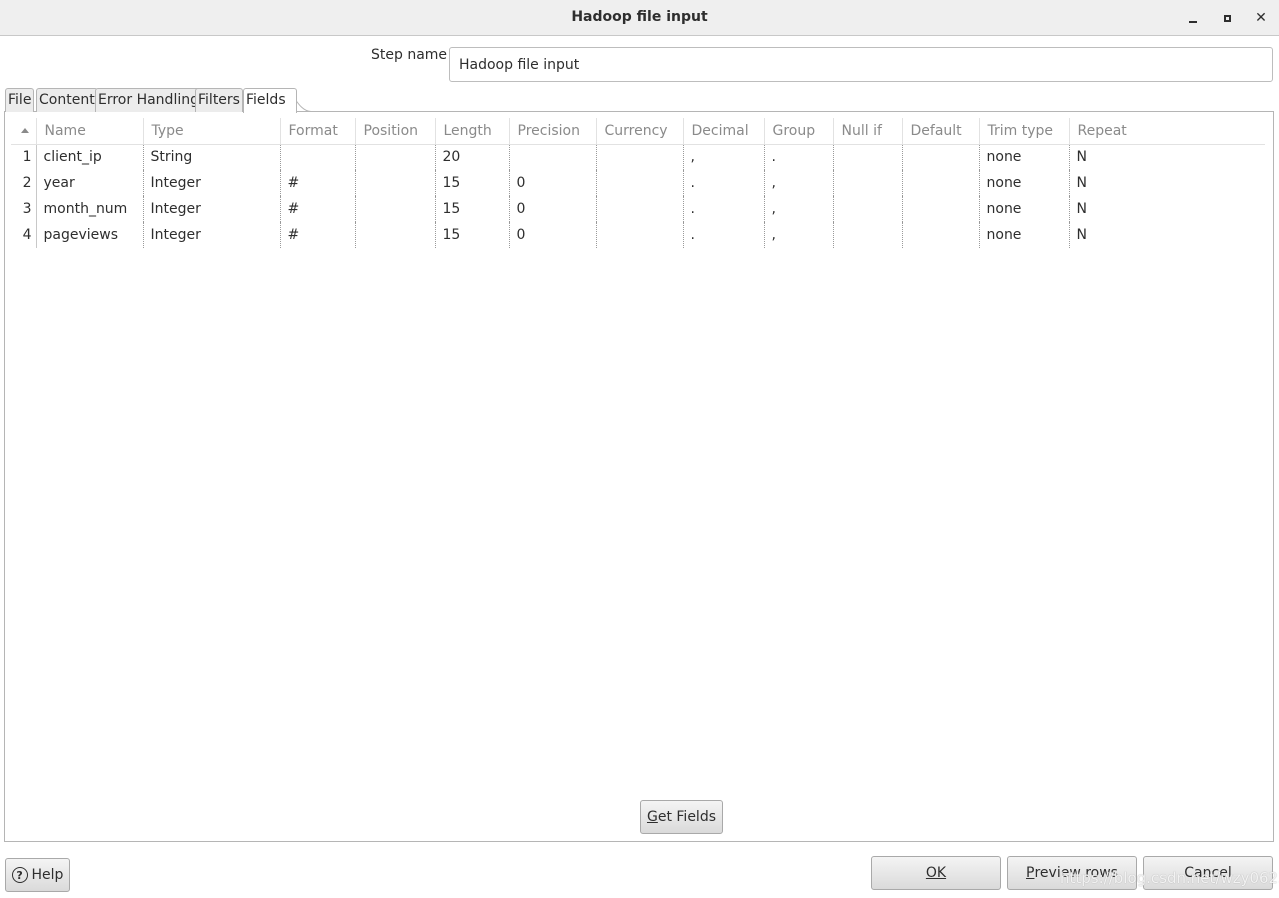 This screenshot has width=1279, height=898. I want to click on tab-file: File, so click(20, 100).